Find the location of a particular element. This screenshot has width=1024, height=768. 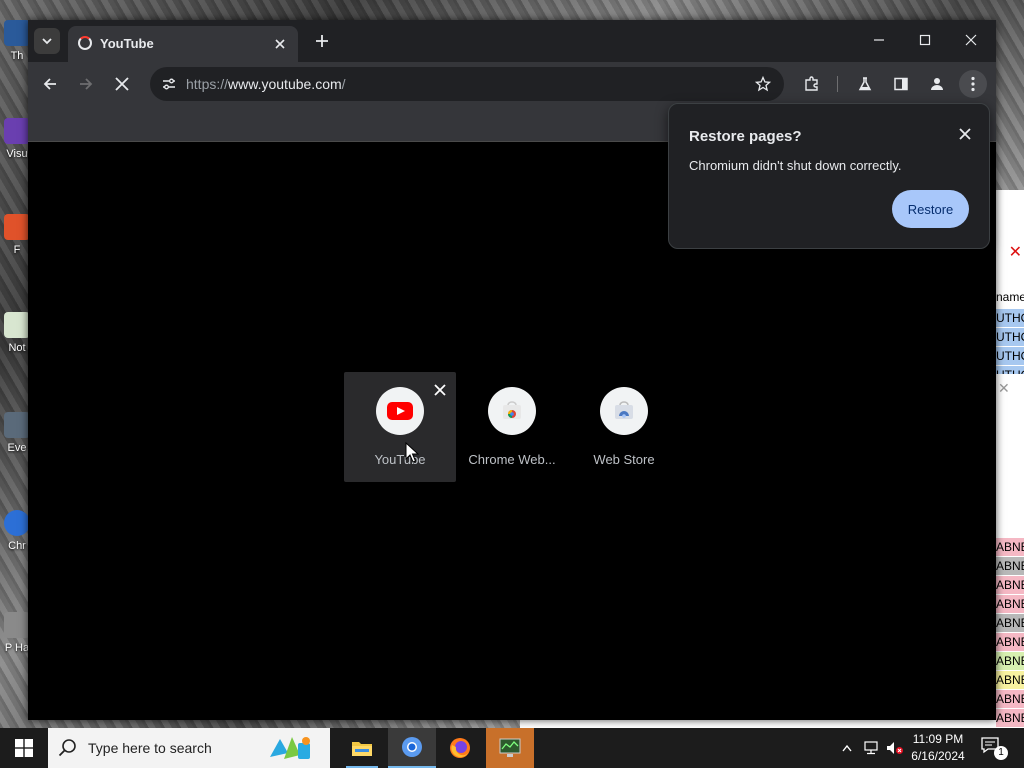

minimize-button is located at coordinates (879, 40).